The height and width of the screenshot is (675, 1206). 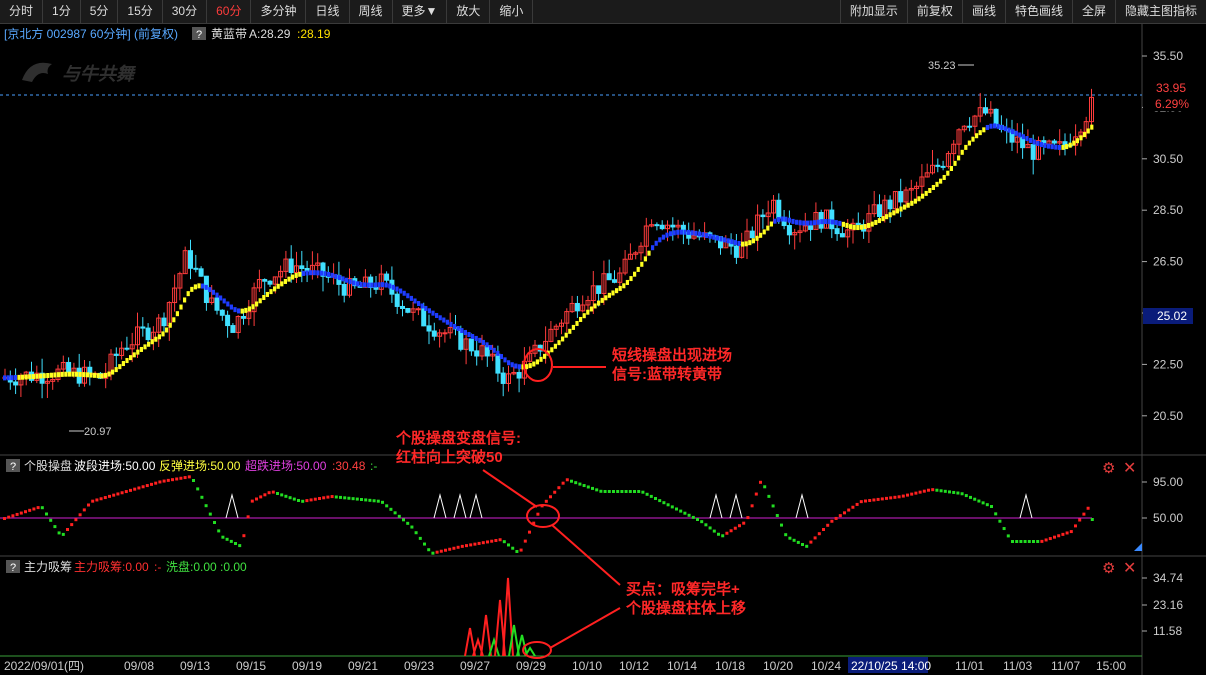 What do you see at coordinates (140, 11) in the screenshot?
I see `period-tab: 15分` at bounding box center [140, 11].